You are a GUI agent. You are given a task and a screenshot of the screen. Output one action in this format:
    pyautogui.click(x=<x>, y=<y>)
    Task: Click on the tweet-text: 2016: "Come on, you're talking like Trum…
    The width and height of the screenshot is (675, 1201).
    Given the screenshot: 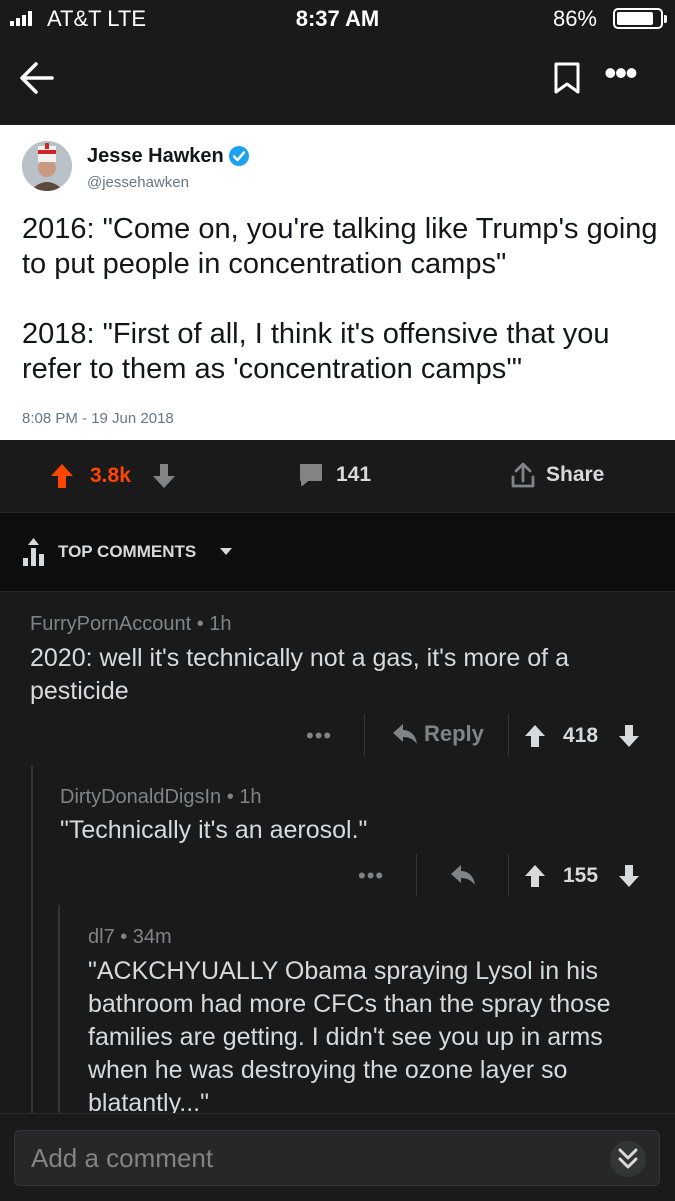 What is the action you would take?
    pyautogui.click(x=340, y=299)
    